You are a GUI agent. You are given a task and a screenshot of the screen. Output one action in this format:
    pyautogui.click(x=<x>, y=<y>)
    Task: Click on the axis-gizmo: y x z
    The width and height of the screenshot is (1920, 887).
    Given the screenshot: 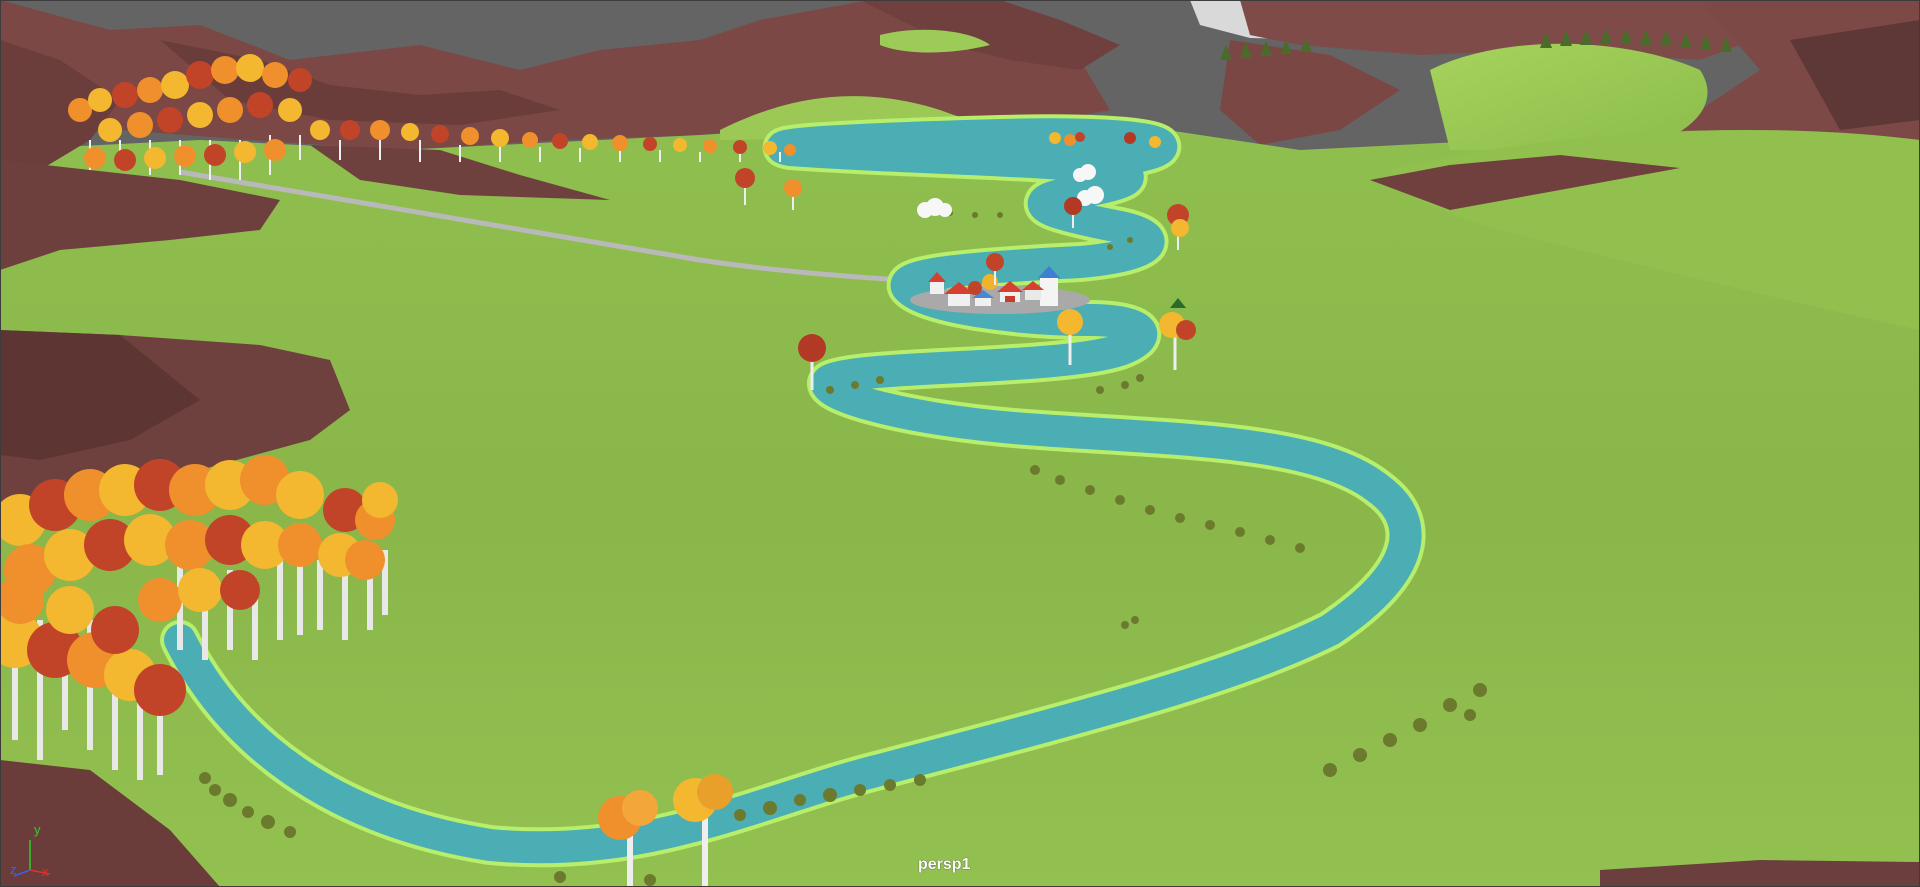 What is the action you would take?
    pyautogui.click(x=34, y=852)
    